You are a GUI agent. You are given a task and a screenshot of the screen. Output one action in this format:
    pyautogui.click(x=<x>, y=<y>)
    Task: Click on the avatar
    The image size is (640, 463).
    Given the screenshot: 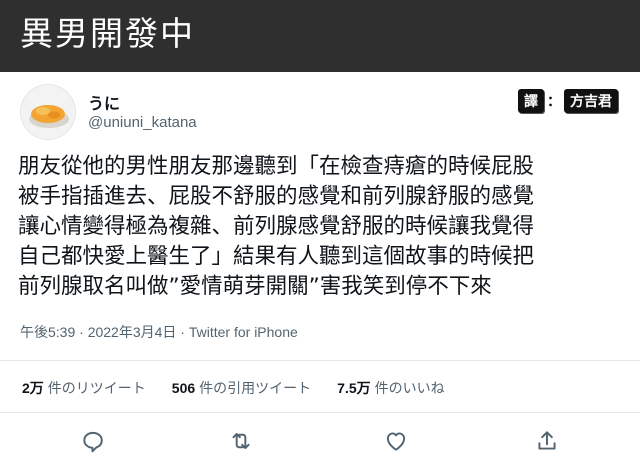 What is the action you would take?
    pyautogui.click(x=48, y=112)
    